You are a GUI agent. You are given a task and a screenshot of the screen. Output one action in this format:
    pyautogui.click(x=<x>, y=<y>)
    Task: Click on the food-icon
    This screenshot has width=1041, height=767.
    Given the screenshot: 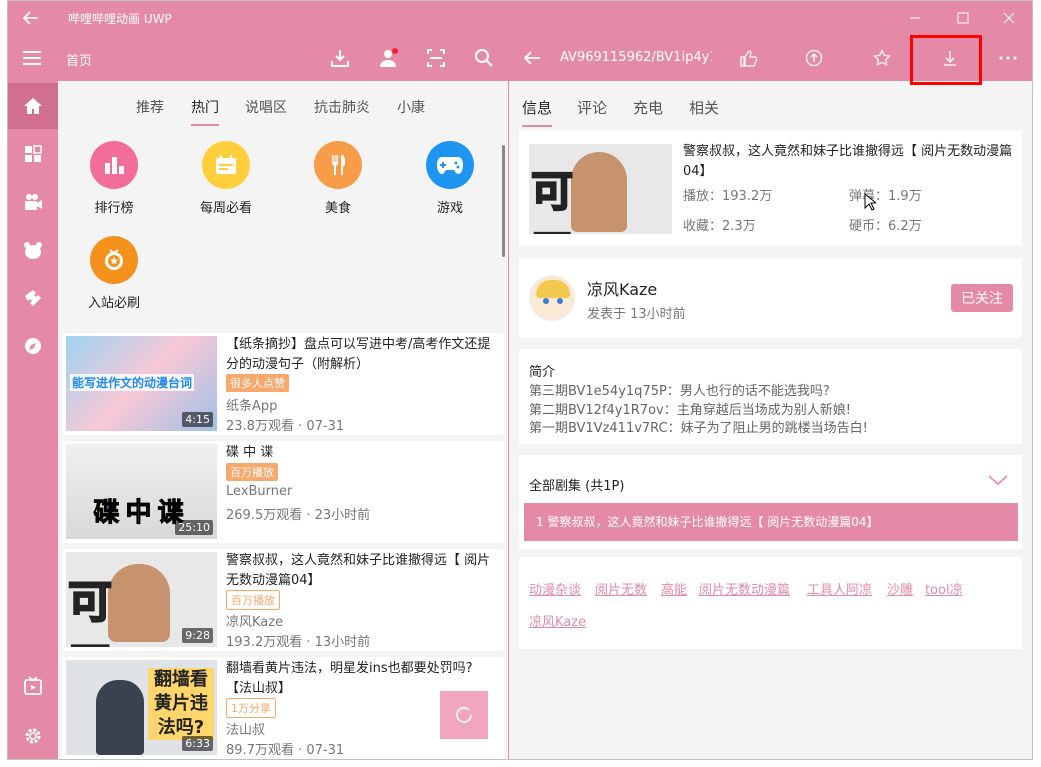 What is the action you would take?
    pyautogui.click(x=338, y=165)
    